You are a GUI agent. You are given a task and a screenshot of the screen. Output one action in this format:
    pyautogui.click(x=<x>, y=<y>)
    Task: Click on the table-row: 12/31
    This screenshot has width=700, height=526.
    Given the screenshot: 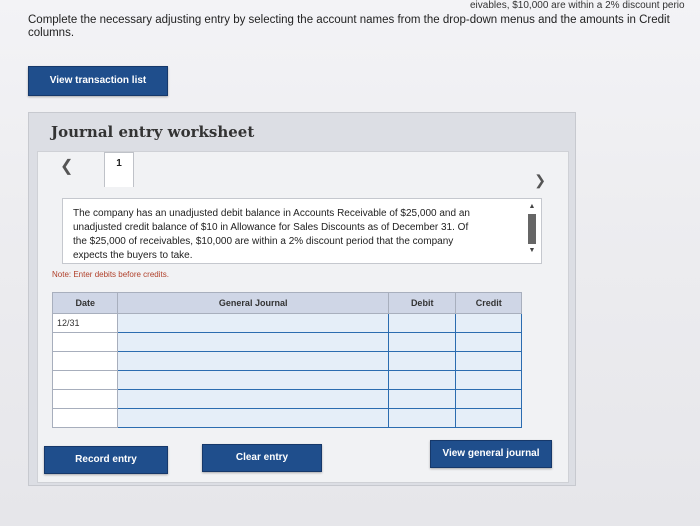 What is the action you would take?
    pyautogui.click(x=286, y=323)
    